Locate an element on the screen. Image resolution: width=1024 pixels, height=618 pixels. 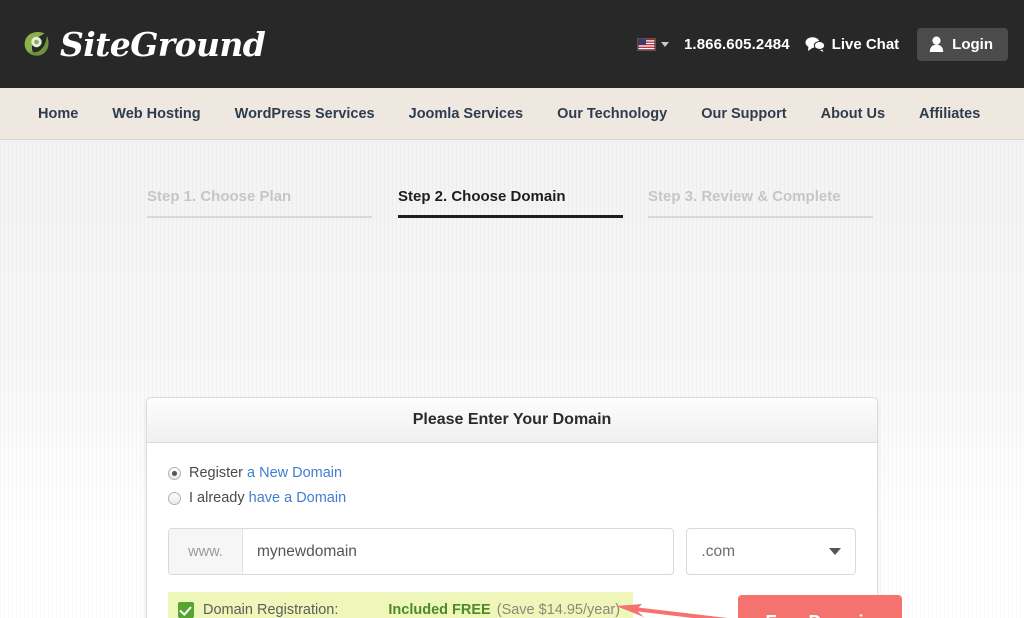
login-button: Login is located at coordinates (962, 44).